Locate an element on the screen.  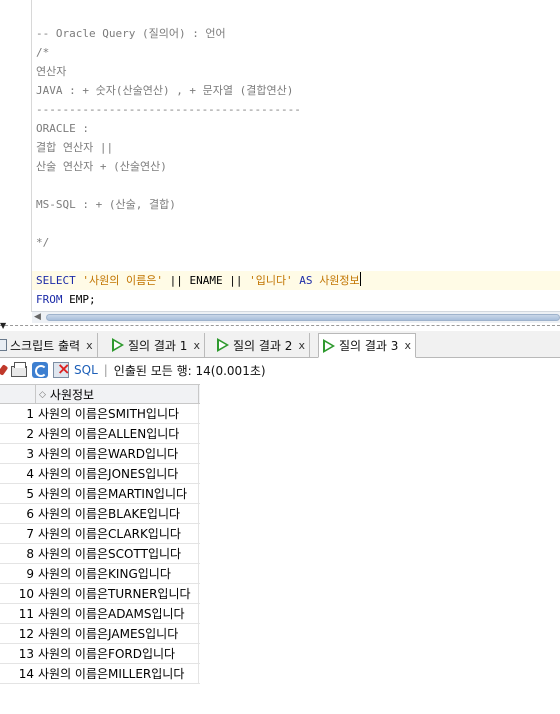
code-token: */ is located at coordinates (43, 242).